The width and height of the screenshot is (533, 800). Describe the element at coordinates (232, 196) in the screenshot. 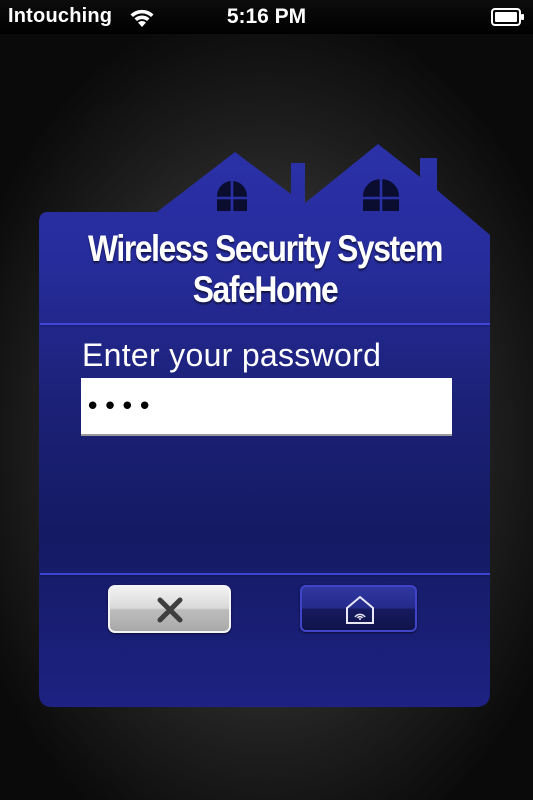

I see `attic-window-left` at that location.